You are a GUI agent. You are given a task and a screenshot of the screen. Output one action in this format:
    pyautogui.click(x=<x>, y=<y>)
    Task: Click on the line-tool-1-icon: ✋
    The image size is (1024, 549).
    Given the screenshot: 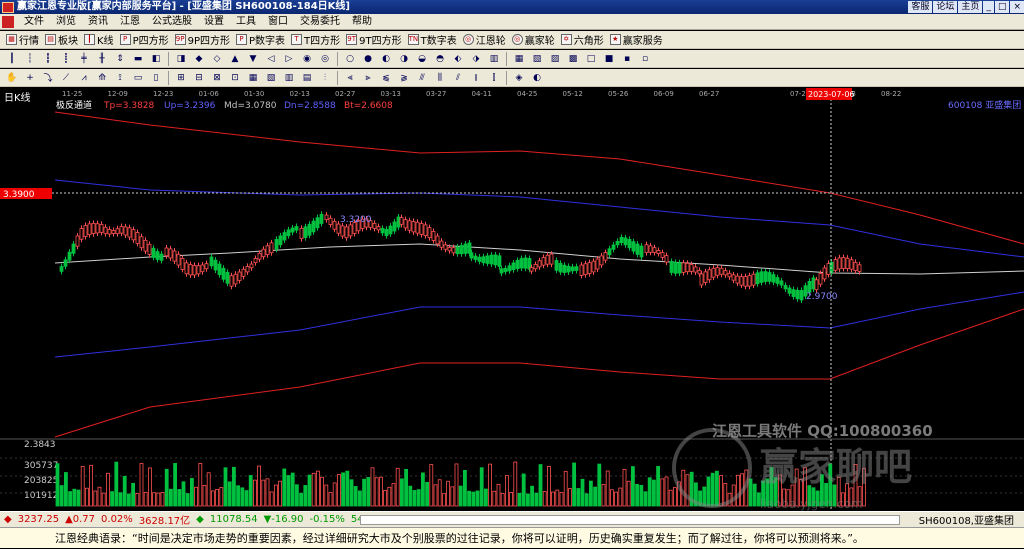 What is the action you would take?
    pyautogui.click(x=12, y=78)
    